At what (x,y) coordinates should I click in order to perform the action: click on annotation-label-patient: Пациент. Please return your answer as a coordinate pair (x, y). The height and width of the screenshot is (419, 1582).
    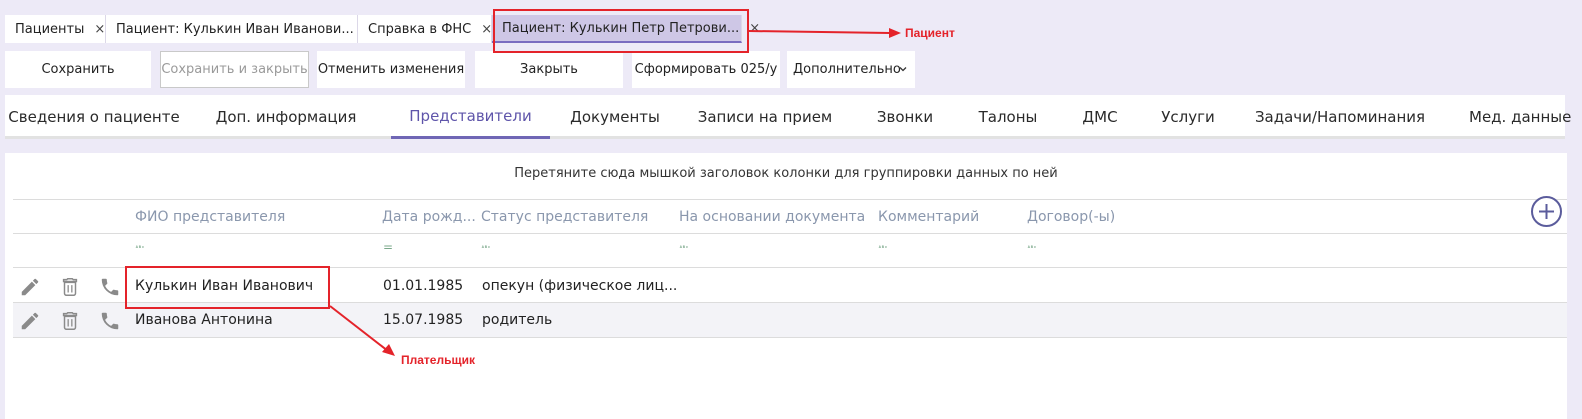
    Looking at the image, I should click on (930, 33).